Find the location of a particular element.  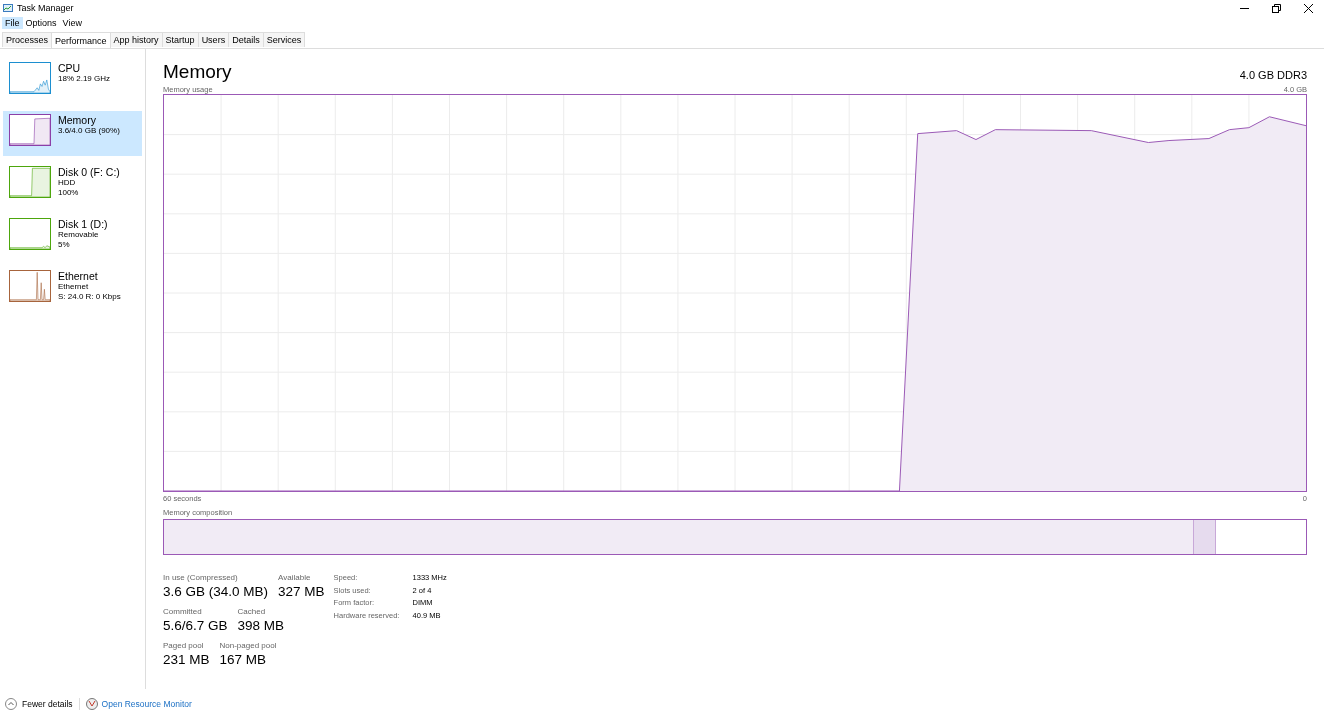

stat-label: In use (Compressed) is located at coordinates (201, 577).